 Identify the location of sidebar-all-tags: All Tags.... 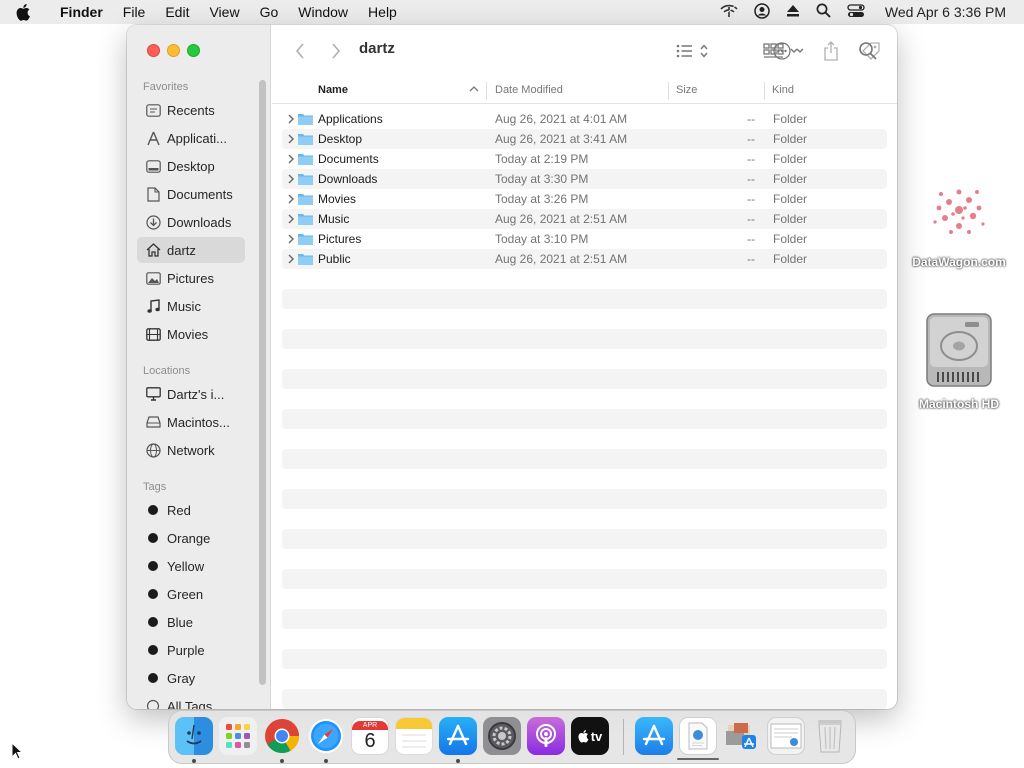
(191, 701).